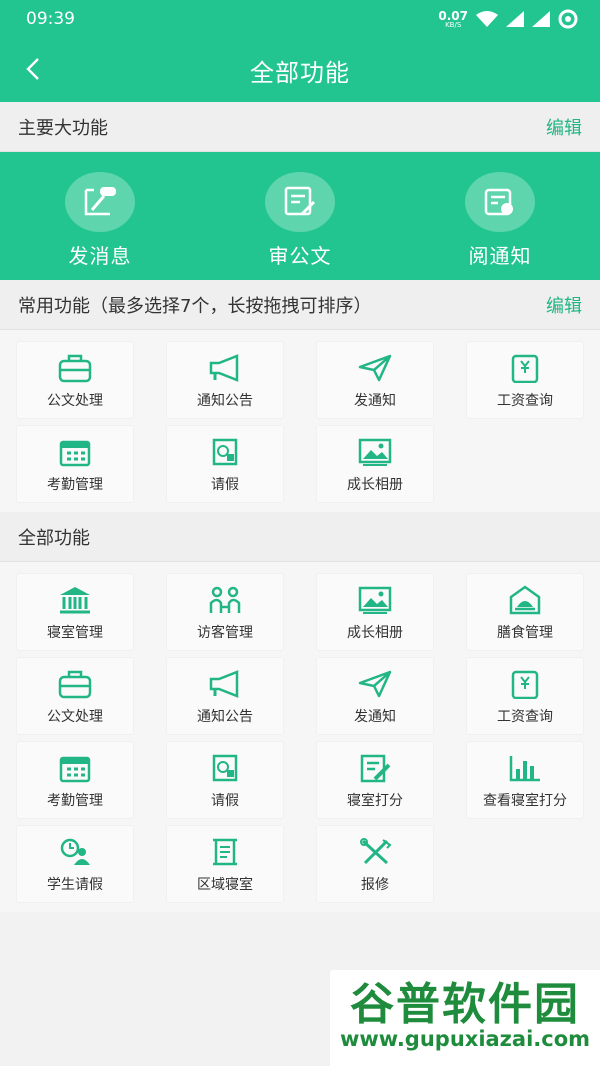  I want to click on top-navigation-bar: 全部功能, so click(300, 70).